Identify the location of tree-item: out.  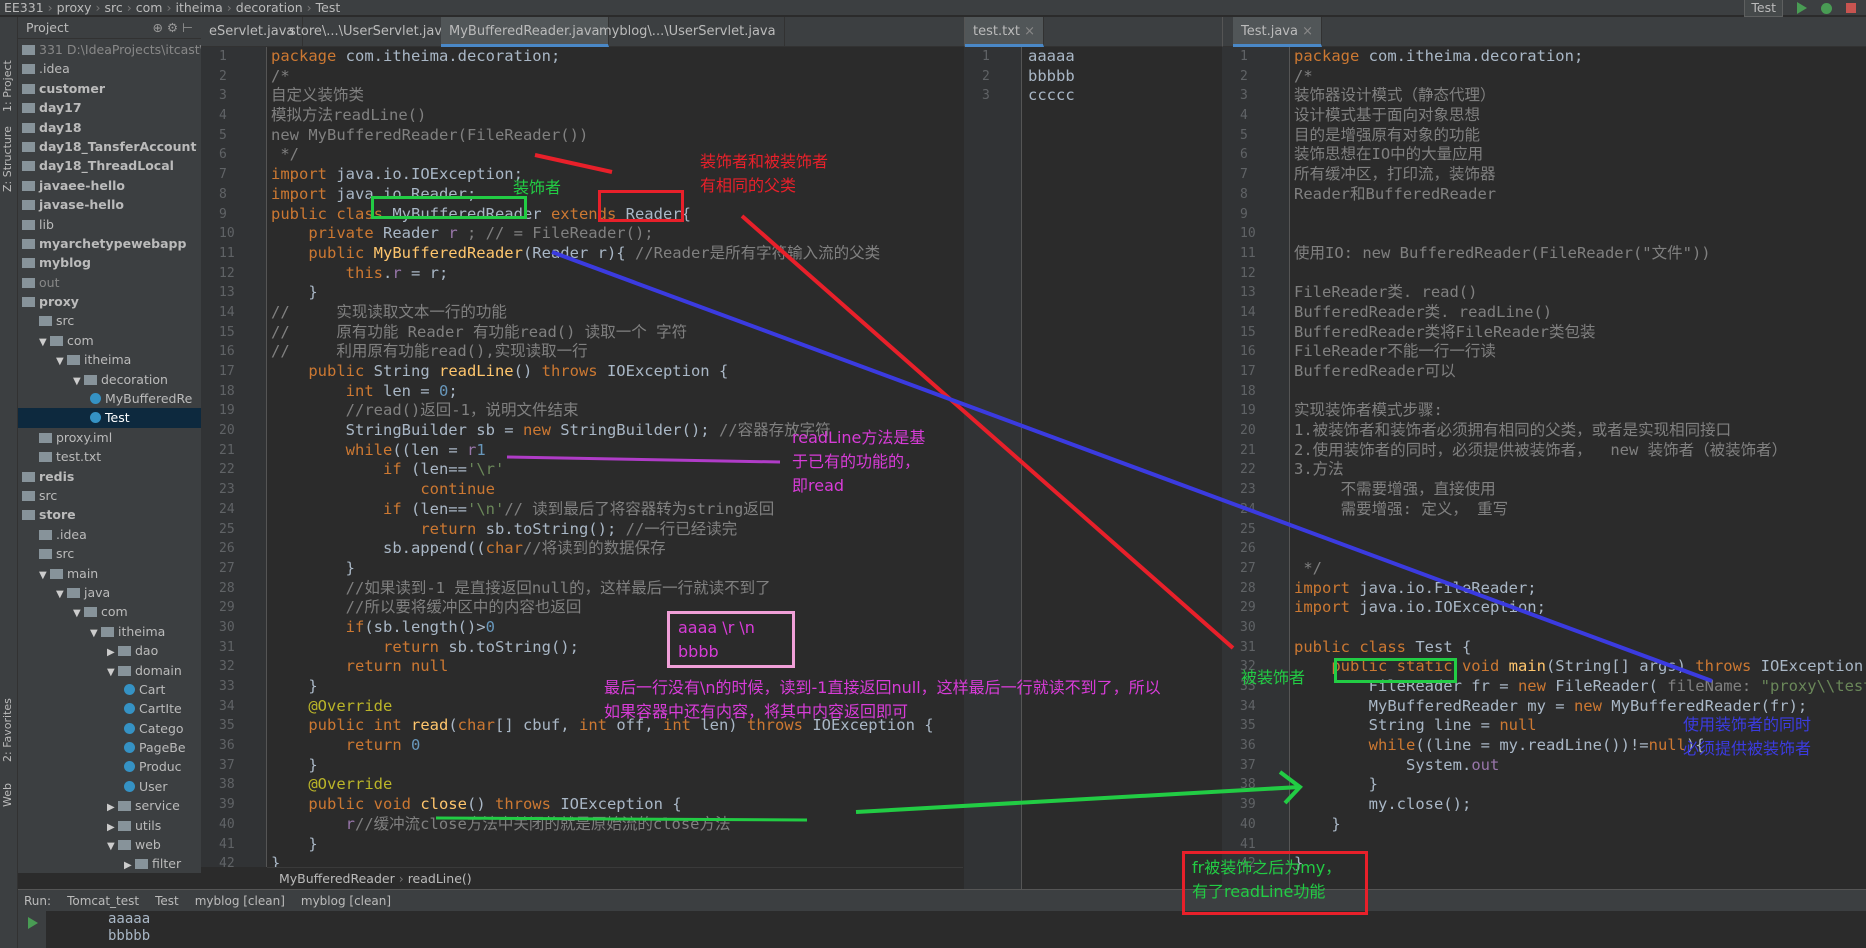
(109, 282).